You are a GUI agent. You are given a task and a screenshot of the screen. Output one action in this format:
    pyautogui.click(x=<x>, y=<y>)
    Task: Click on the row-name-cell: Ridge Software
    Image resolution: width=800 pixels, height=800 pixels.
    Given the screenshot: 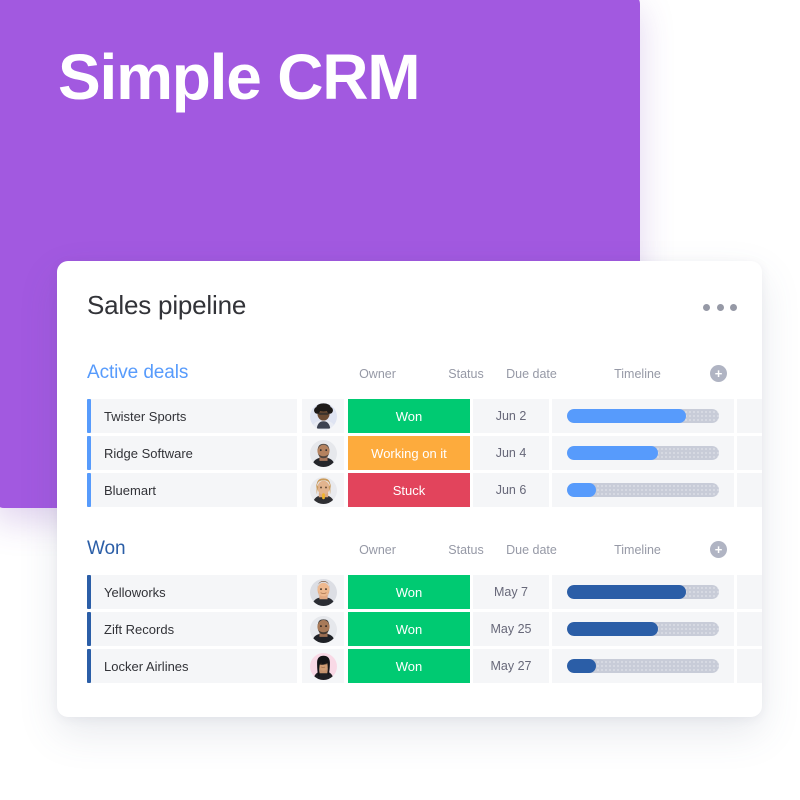 What is the action you would take?
    pyautogui.click(x=192, y=453)
    